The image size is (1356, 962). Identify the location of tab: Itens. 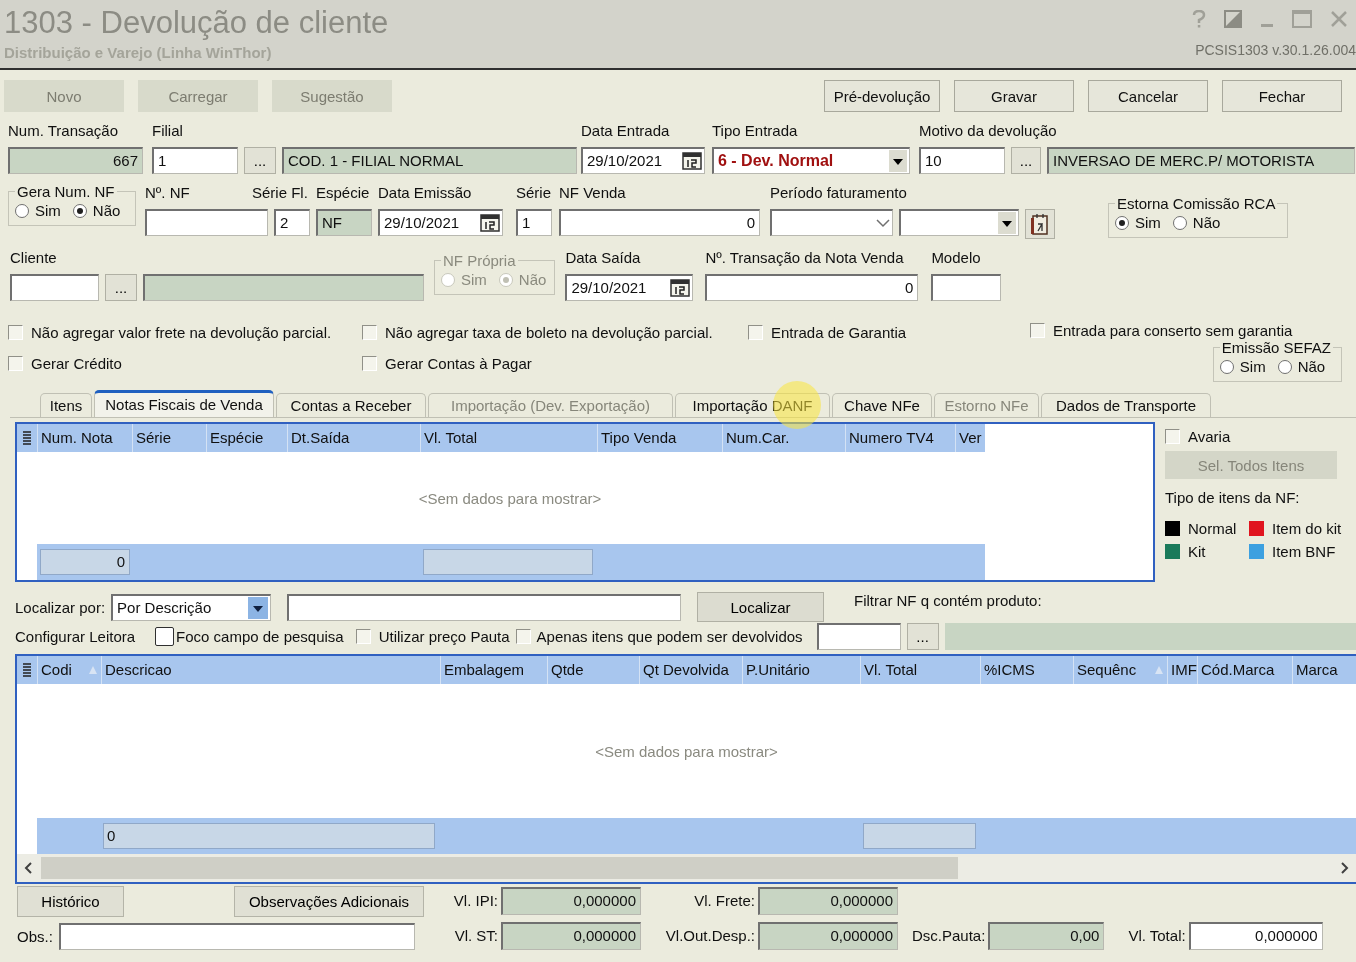
(66, 405).